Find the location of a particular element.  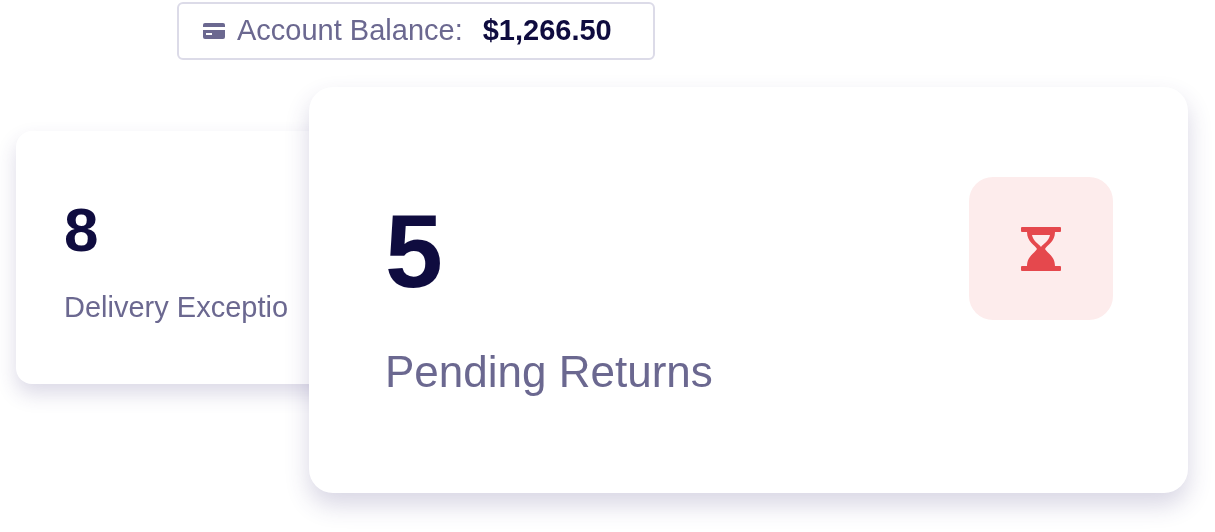

credit-card-icon is located at coordinates (214, 31).